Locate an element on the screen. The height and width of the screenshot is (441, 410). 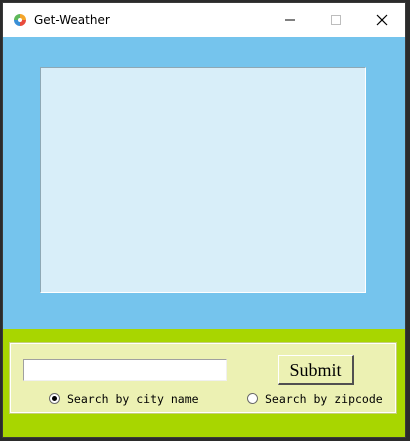
maximize-icon is located at coordinates (336, 20).